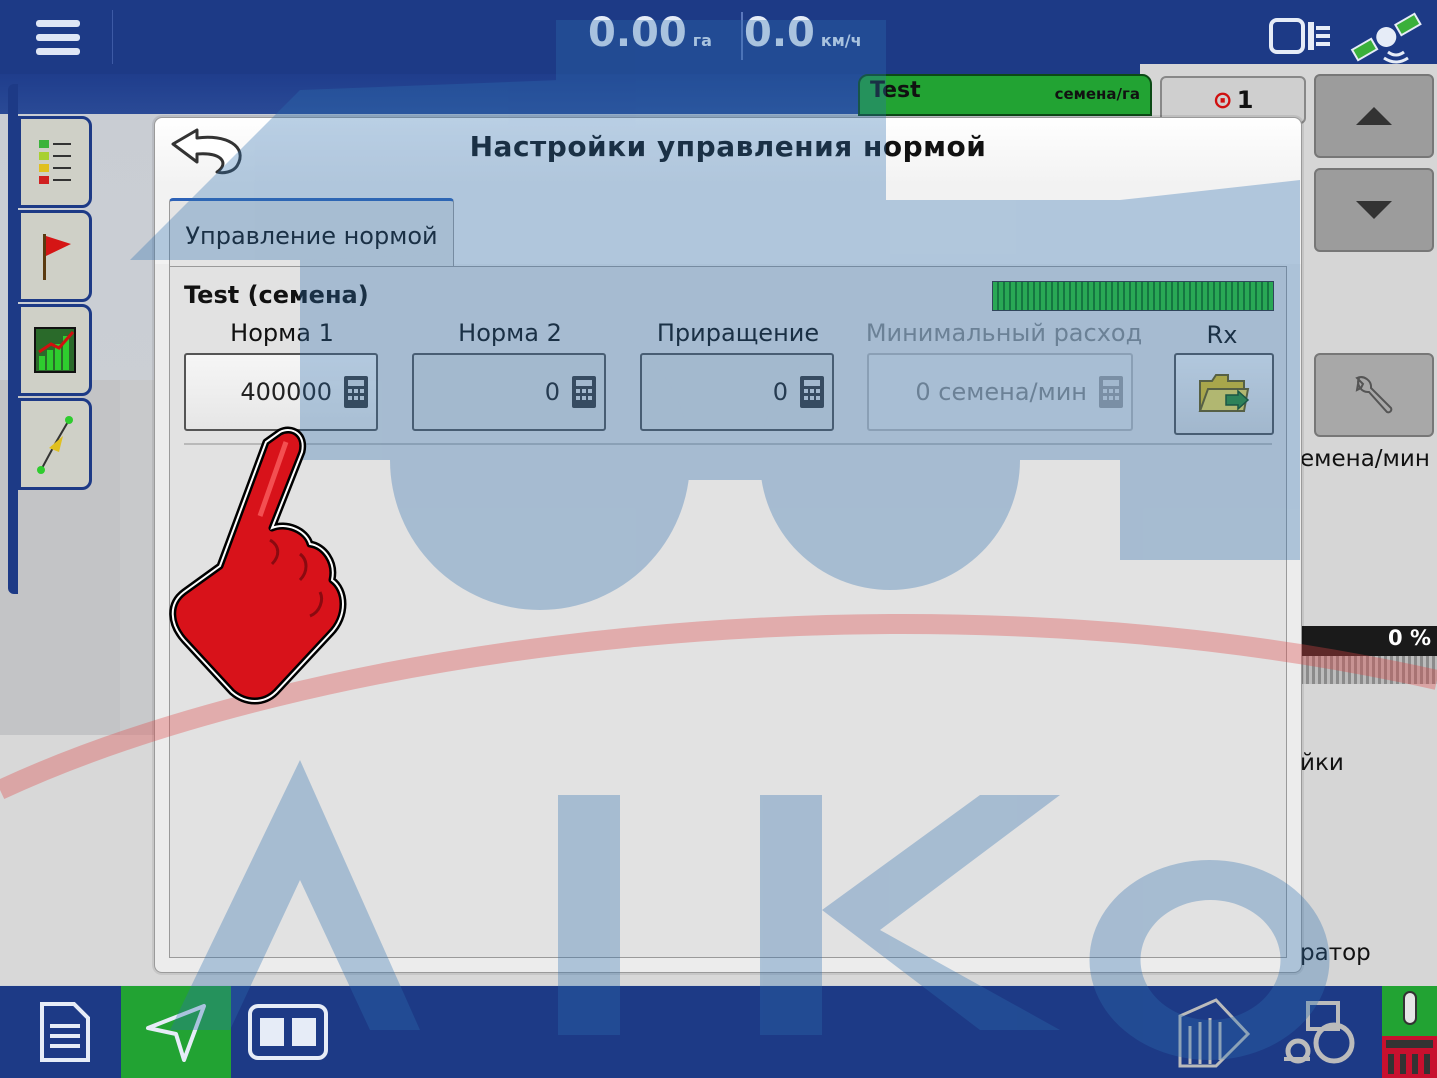 The width and height of the screenshot is (1437, 1078). Describe the element at coordinates (1368, 670) in the screenshot. I see `progress-stripes` at that location.